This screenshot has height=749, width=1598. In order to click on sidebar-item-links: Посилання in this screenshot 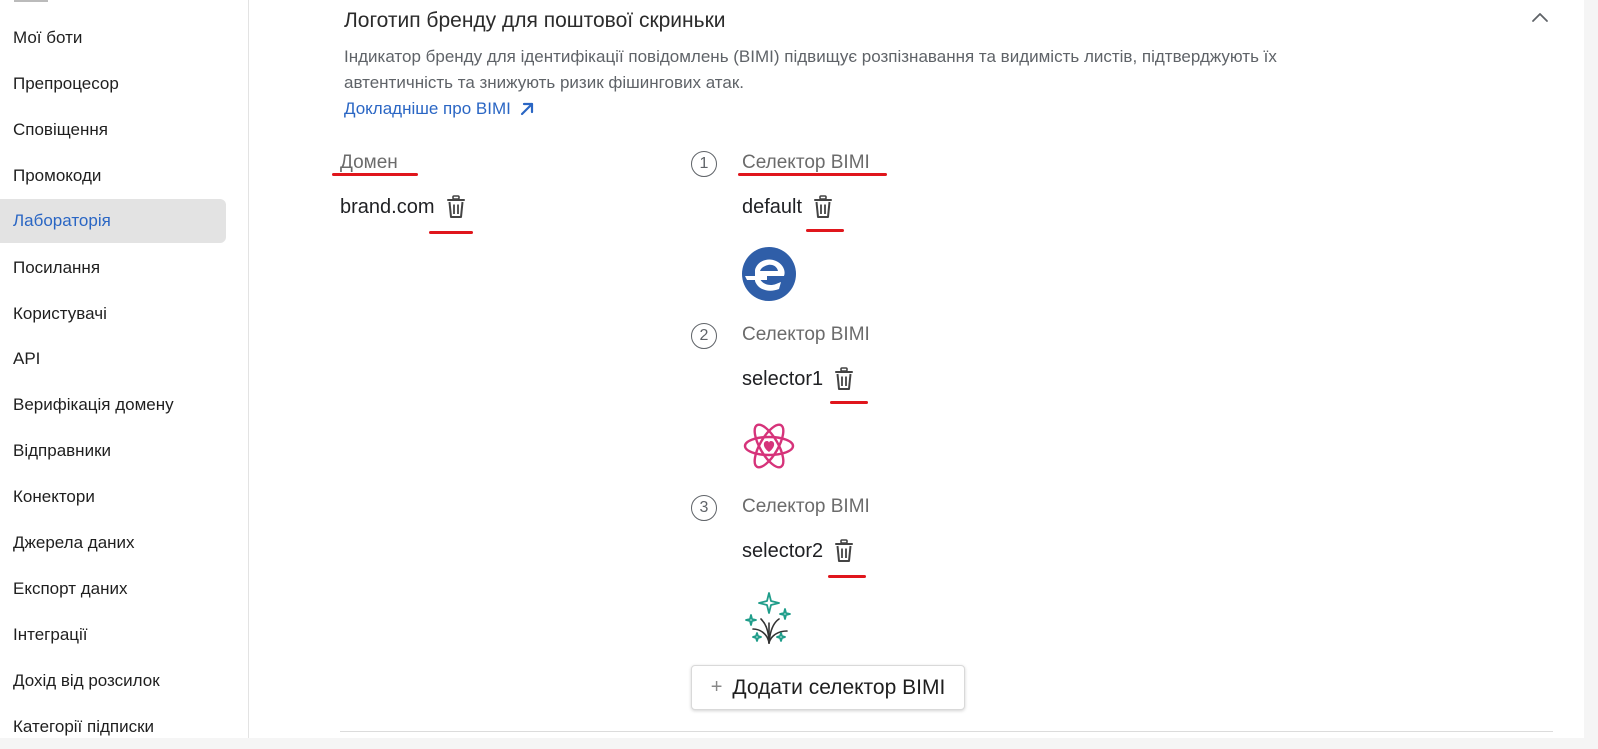, I will do `click(113, 268)`.